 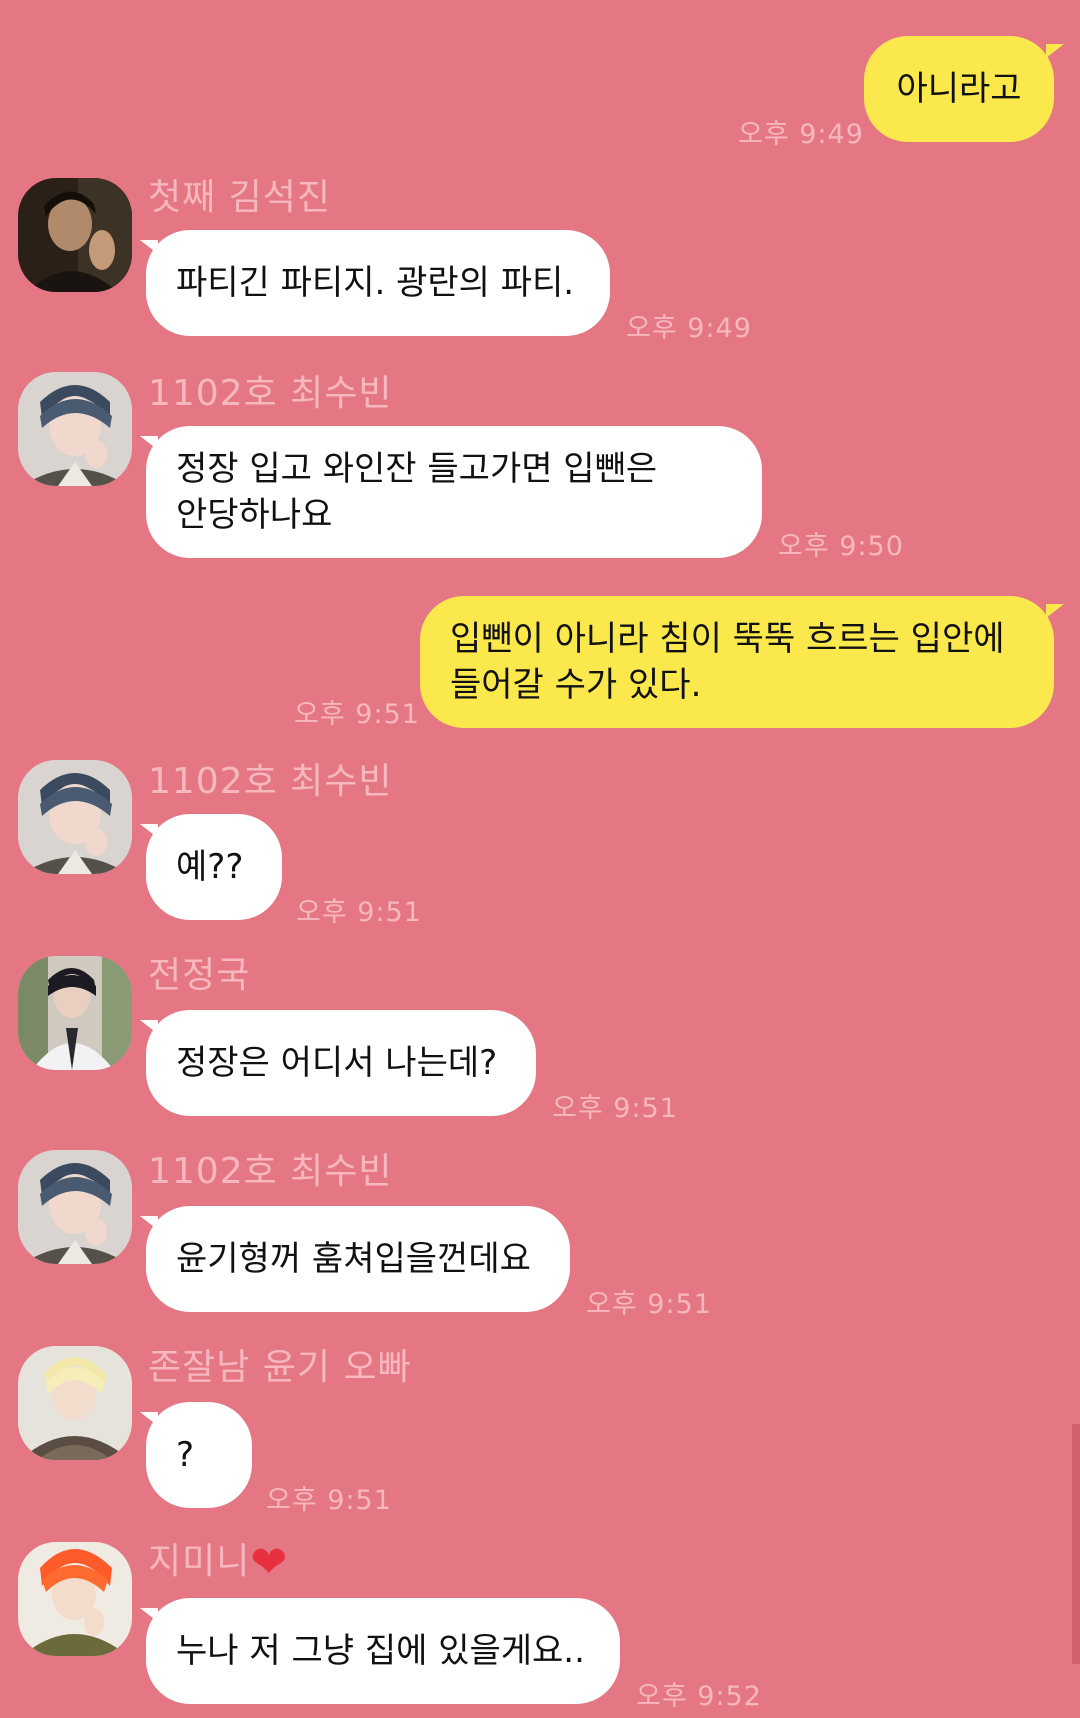 What do you see at coordinates (240, 197) in the screenshot?
I see `sender-name: 첫째 김석진` at bounding box center [240, 197].